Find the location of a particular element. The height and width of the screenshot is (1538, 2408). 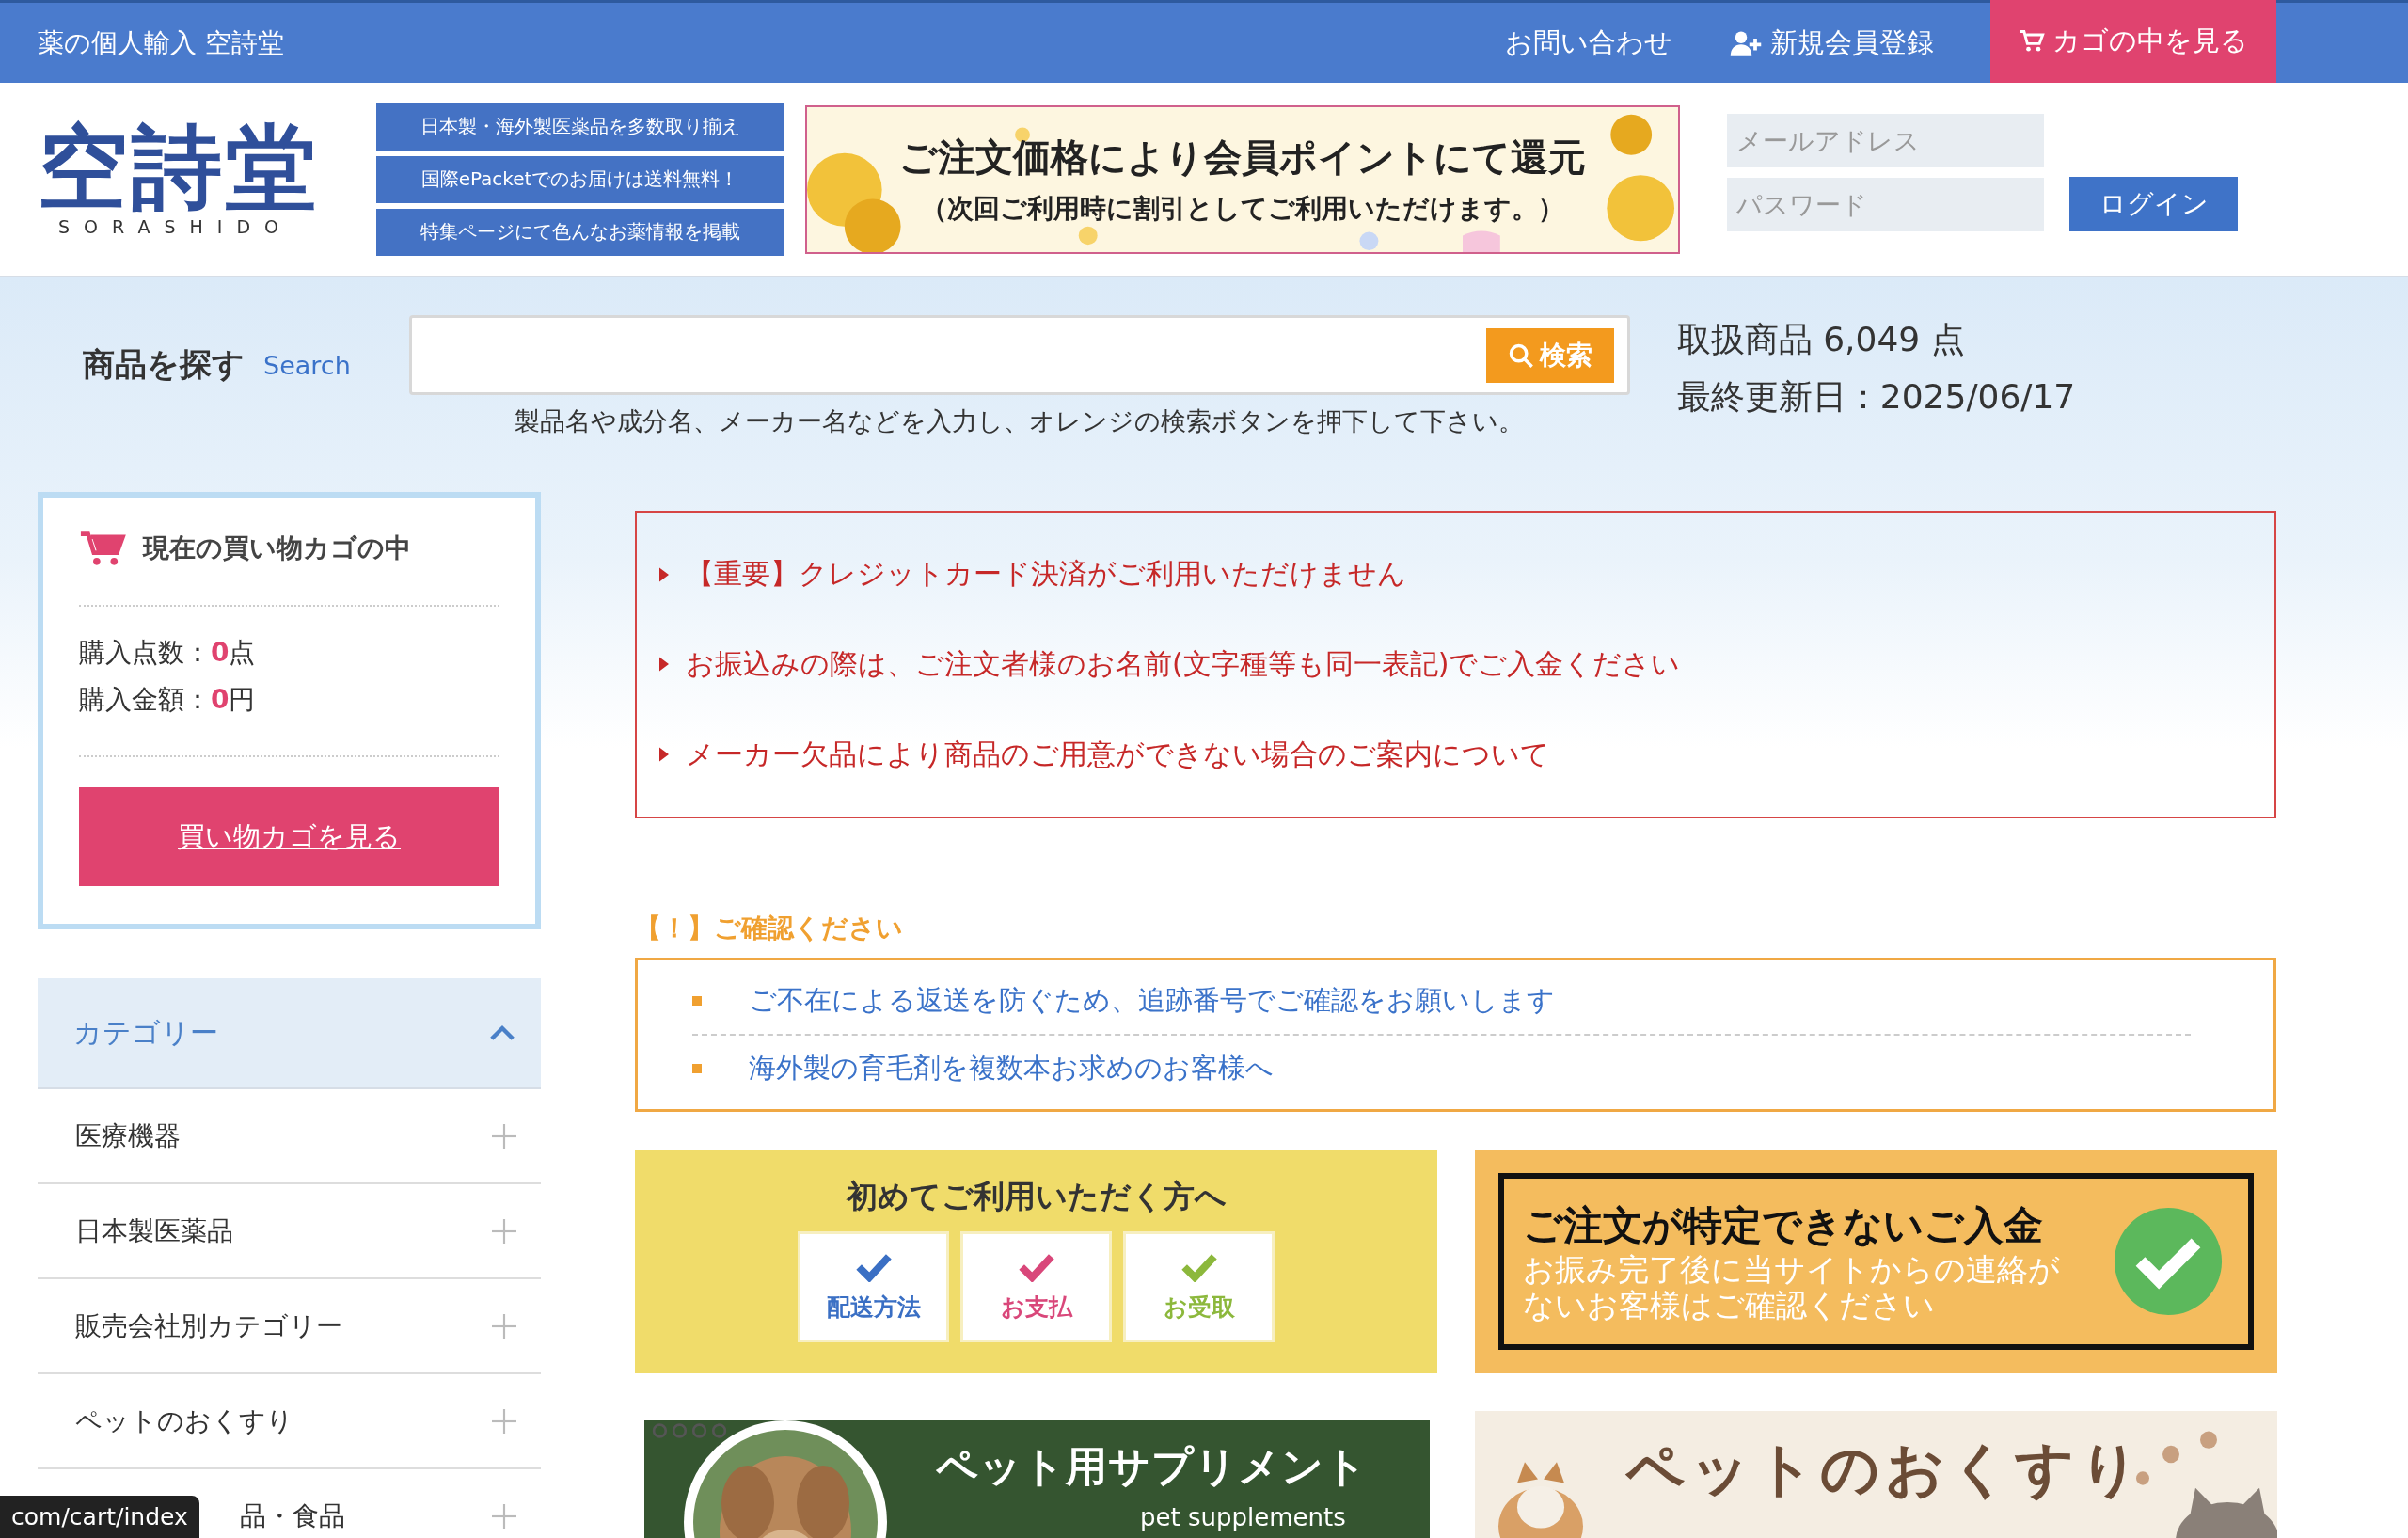

site-logo: 空詩堂 SORASHIDO is located at coordinates (193, 179).